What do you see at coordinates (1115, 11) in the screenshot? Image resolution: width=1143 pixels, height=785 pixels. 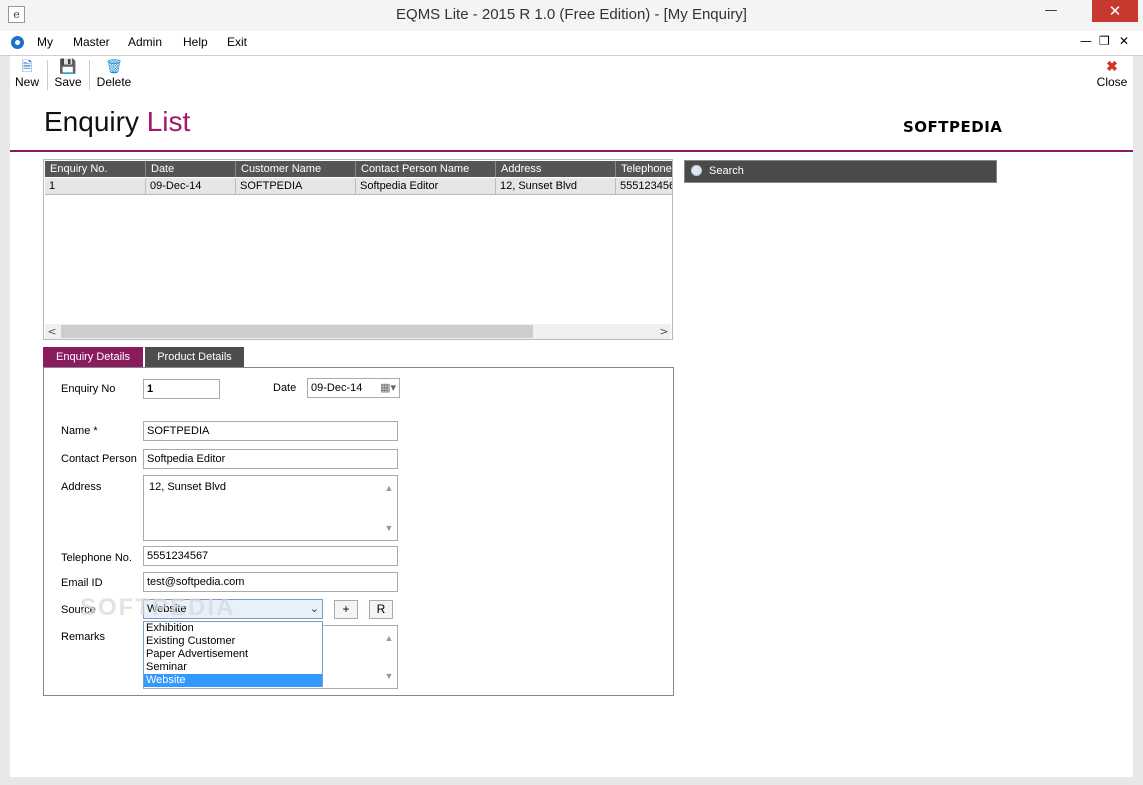 I see `window-close-icon: ✕` at bounding box center [1115, 11].